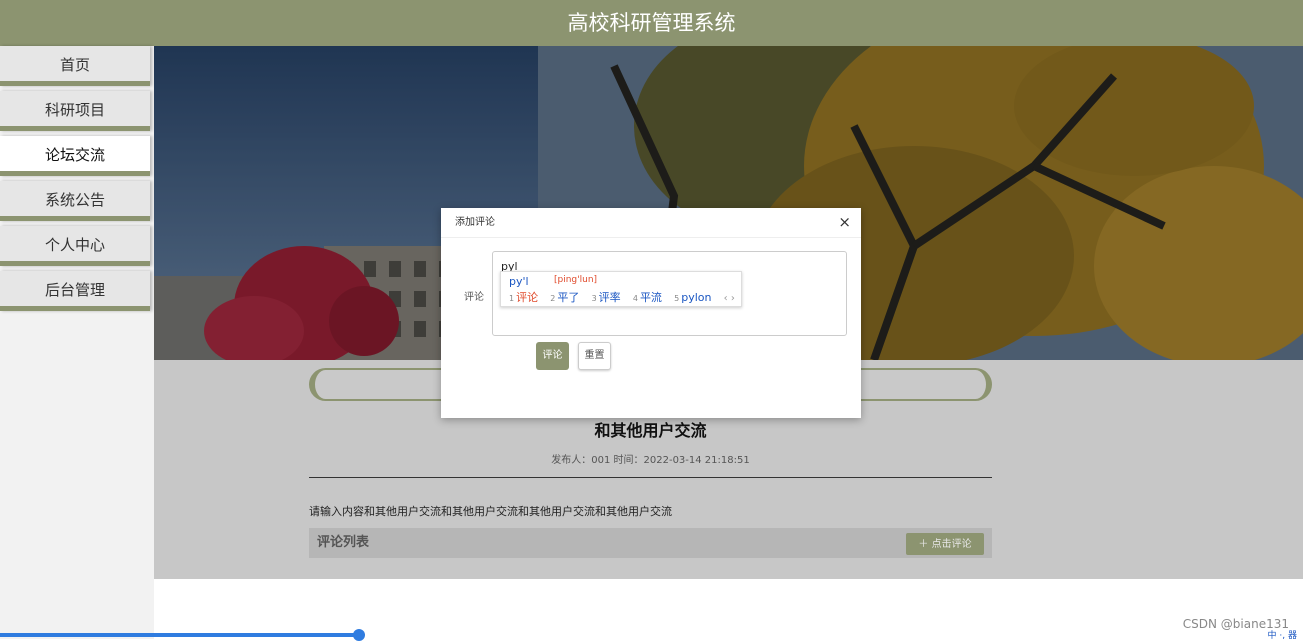  I want to click on loading-progress-bar, so click(180, 635).